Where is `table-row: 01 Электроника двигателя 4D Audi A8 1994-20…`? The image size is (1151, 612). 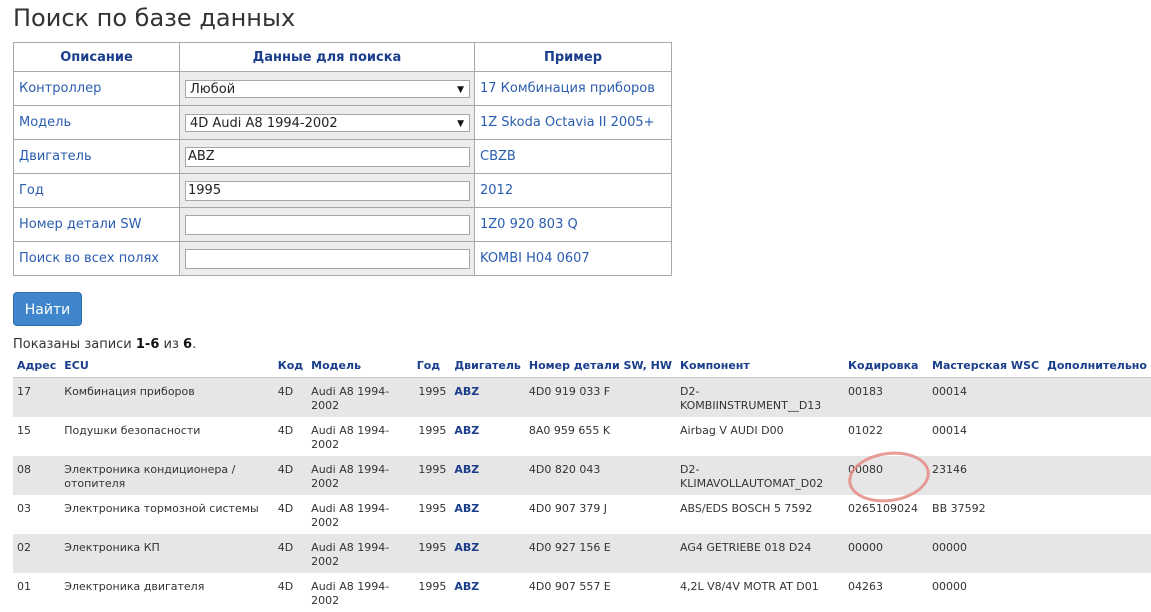
table-row: 01 Электроника двигателя 4D Audi A8 1994-20… is located at coordinates (582, 592).